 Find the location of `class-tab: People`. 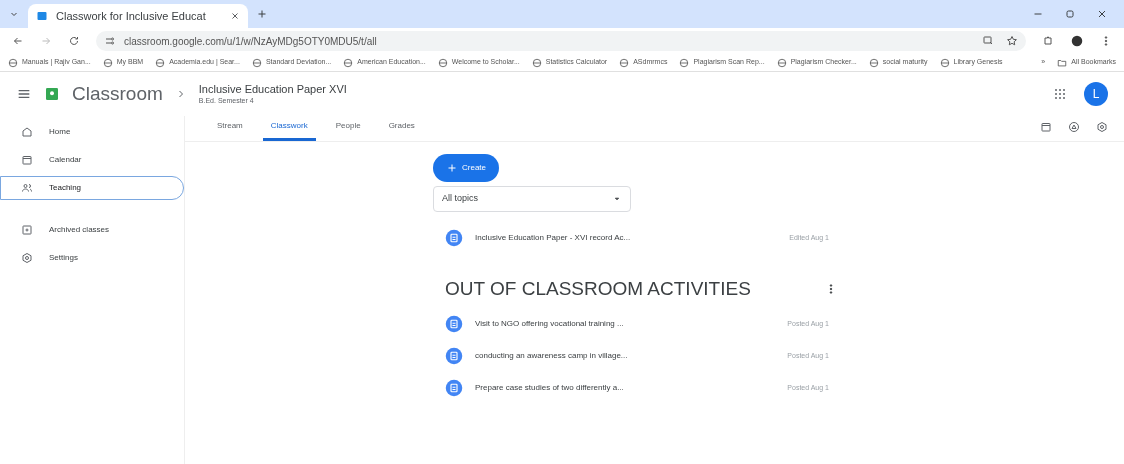

class-tab: People is located at coordinates (348, 130).